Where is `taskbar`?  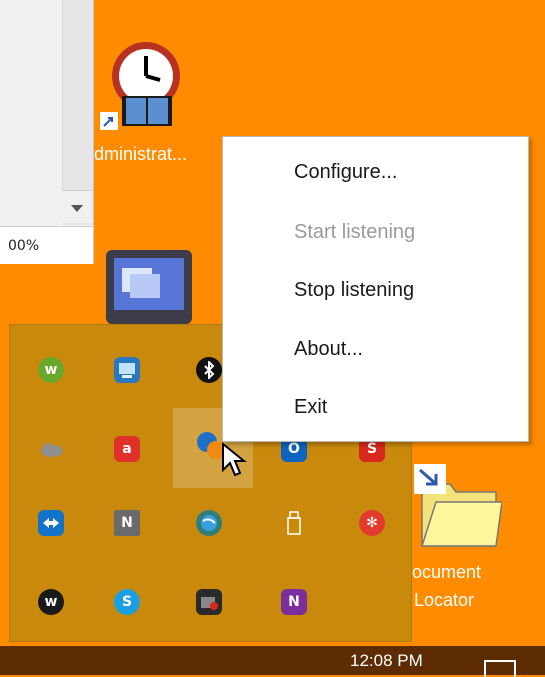
taskbar is located at coordinates (272, 660).